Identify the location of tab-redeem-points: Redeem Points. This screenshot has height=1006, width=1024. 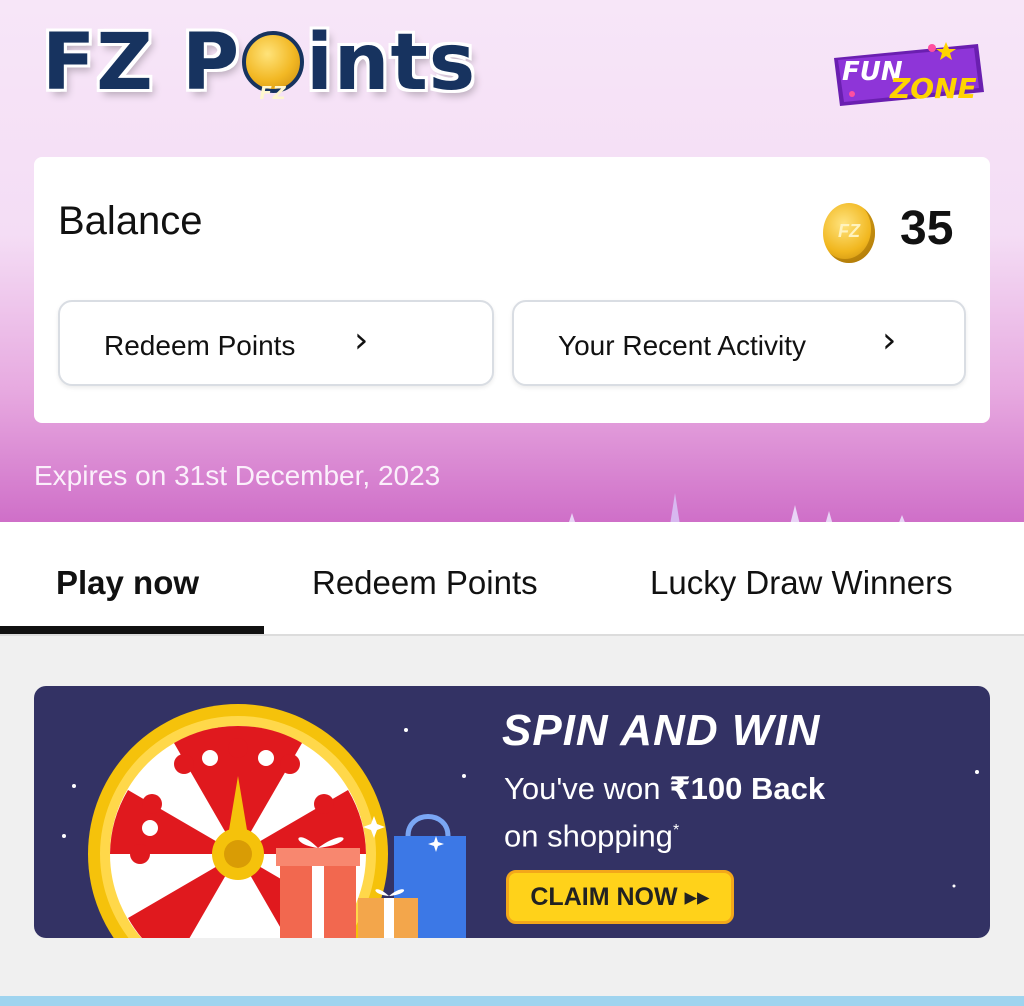
(425, 583).